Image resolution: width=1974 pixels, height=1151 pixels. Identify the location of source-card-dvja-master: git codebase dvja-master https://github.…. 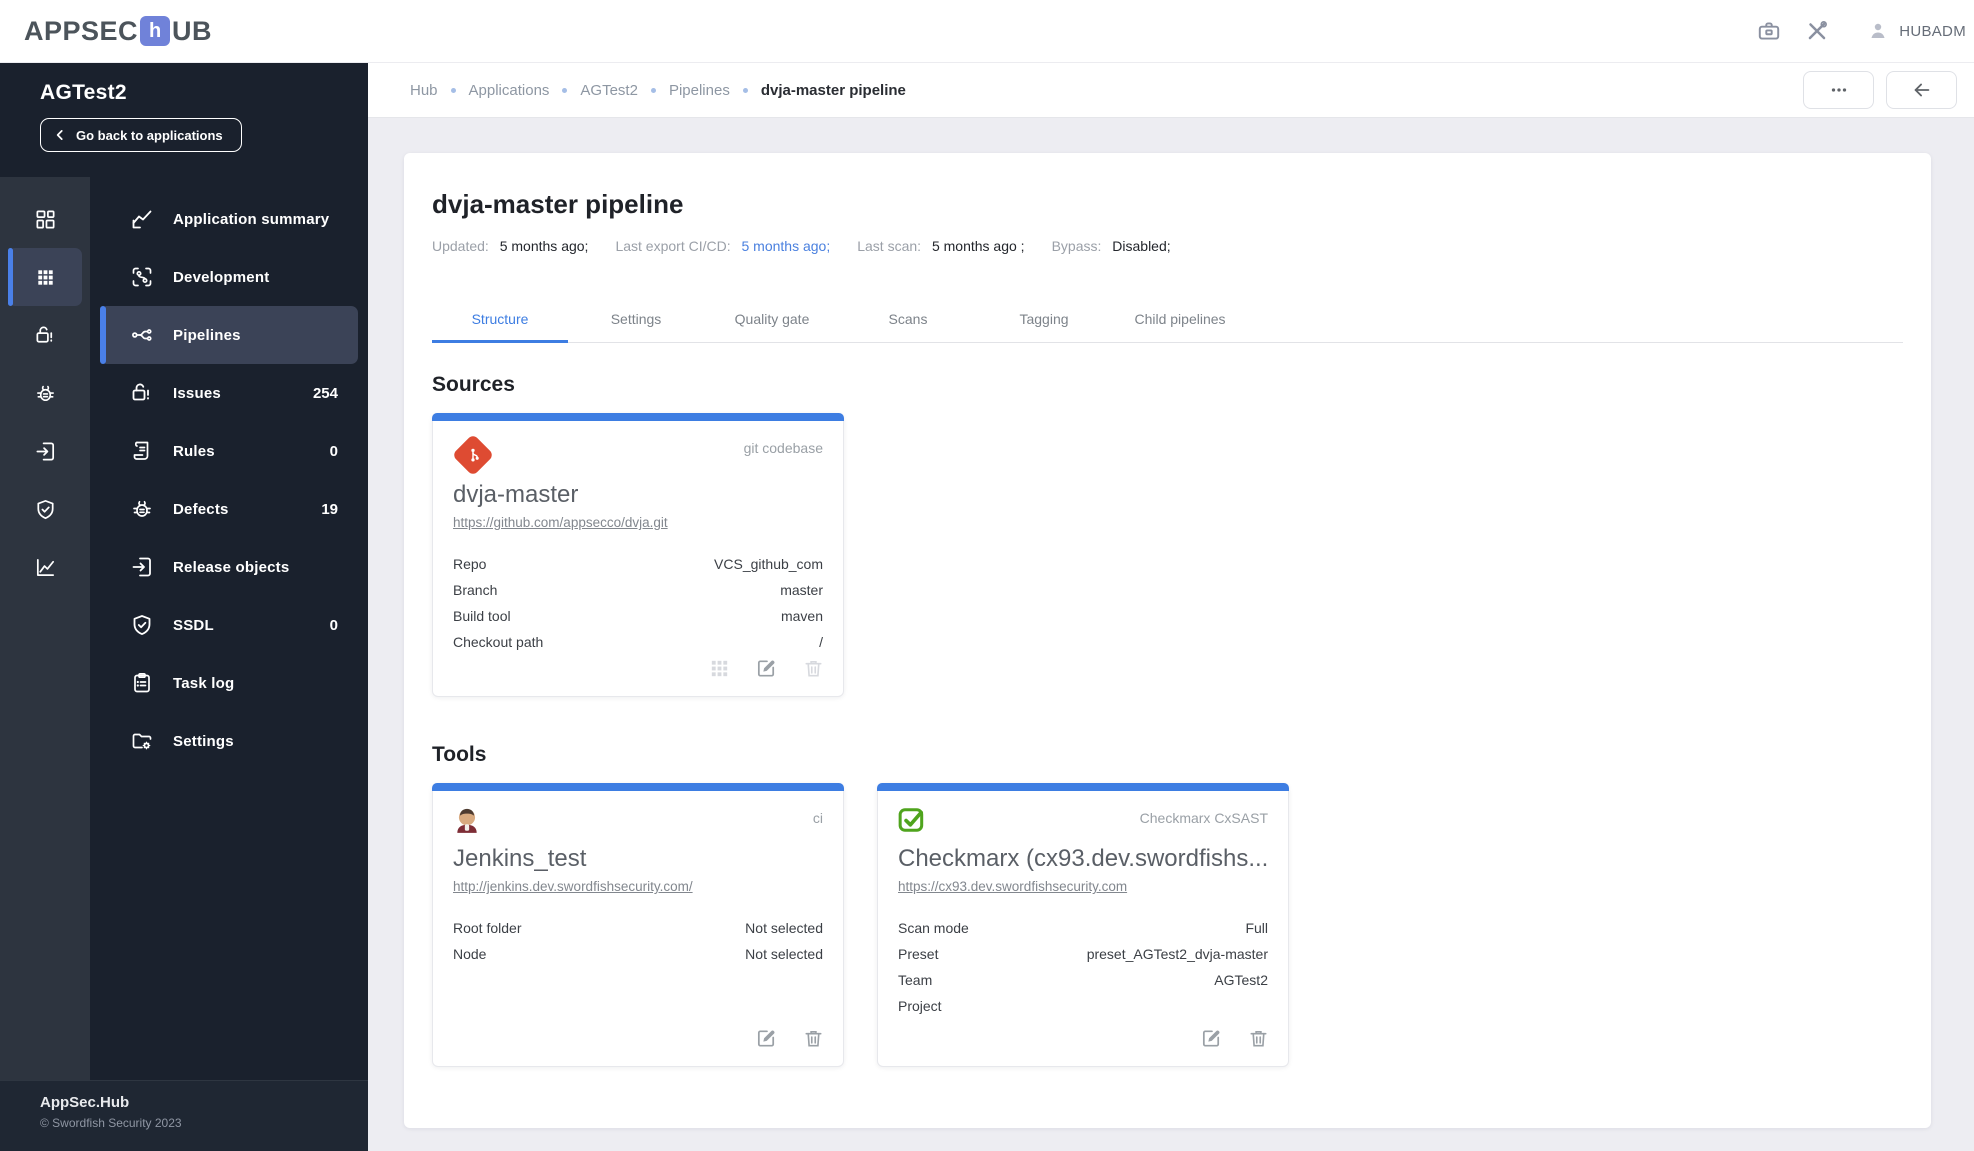
(638, 555).